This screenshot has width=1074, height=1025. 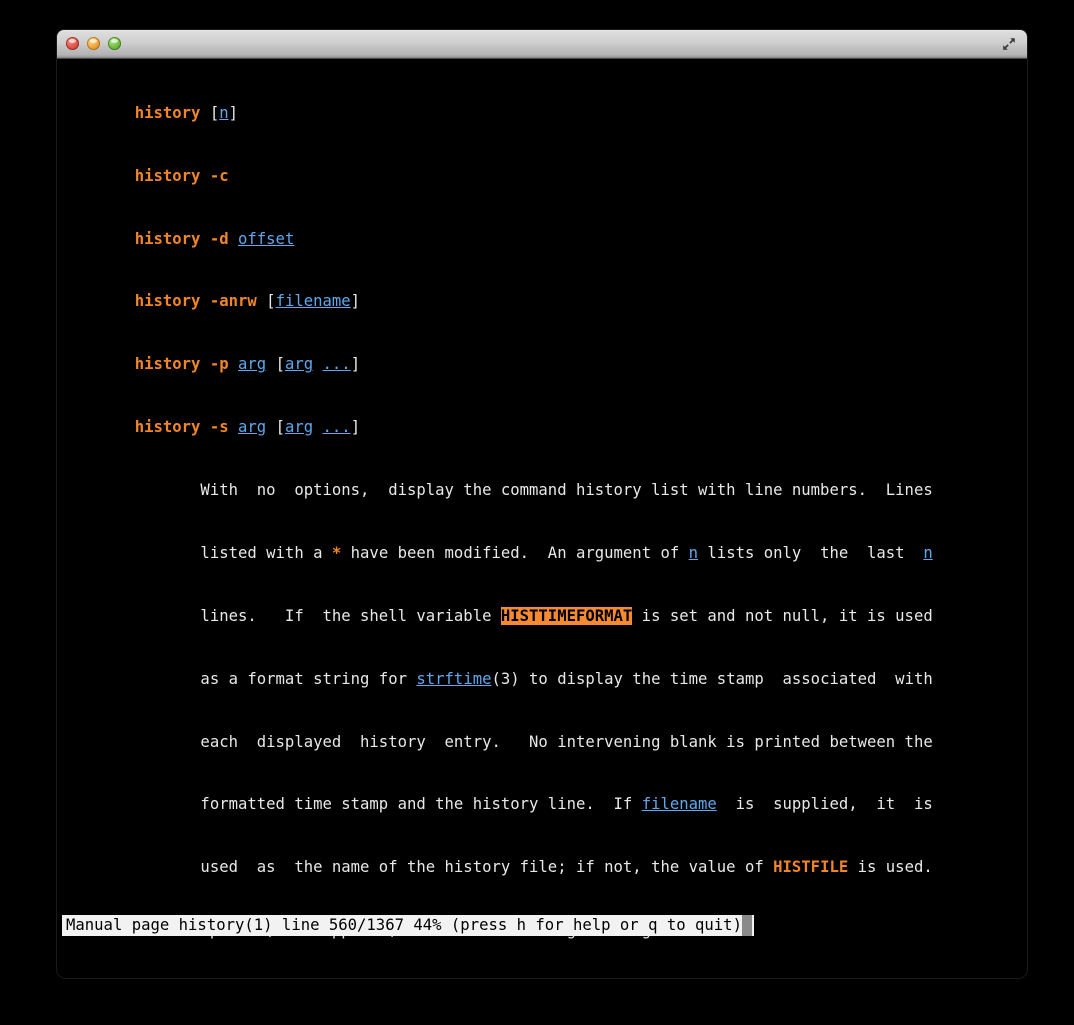 I want to click on synopsis-line: history -p arg [arg ...], so click(x=247, y=364).